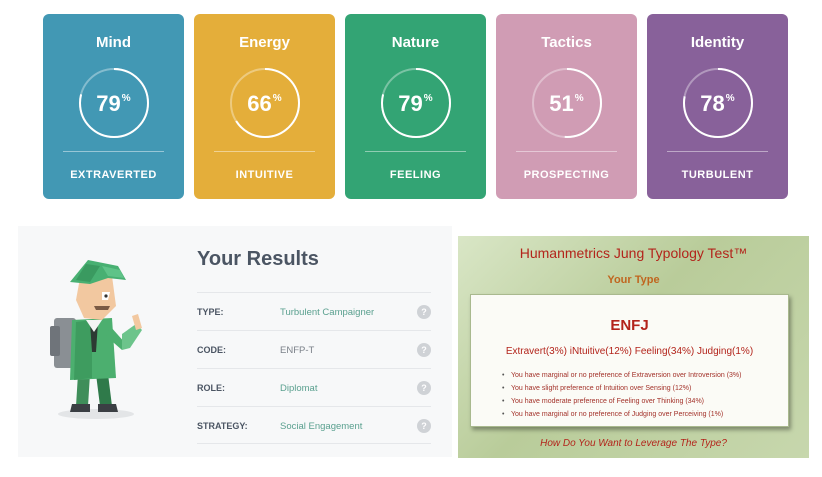  Describe the element at coordinates (264, 42) in the screenshot. I see `trait-title: Energy` at that location.